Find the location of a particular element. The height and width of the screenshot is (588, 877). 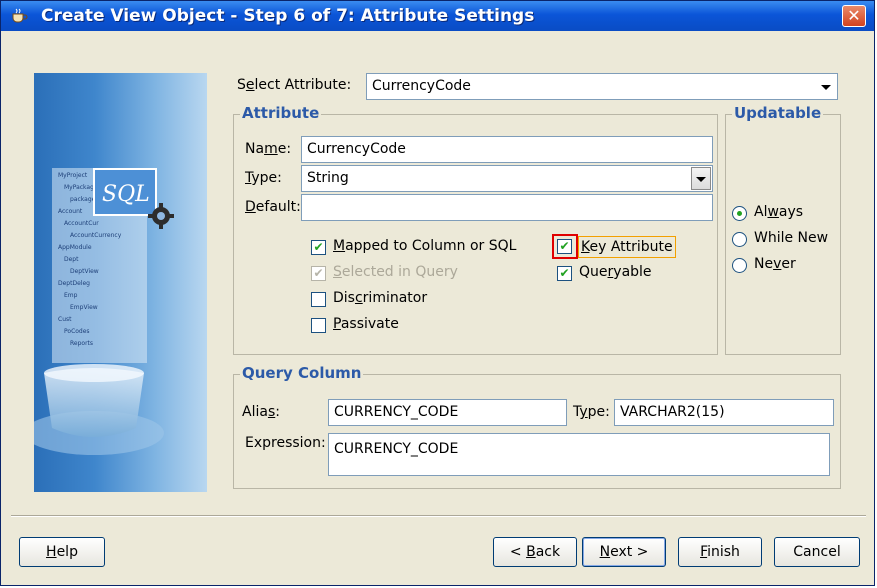

tree-item: EmpView is located at coordinates (84, 307).